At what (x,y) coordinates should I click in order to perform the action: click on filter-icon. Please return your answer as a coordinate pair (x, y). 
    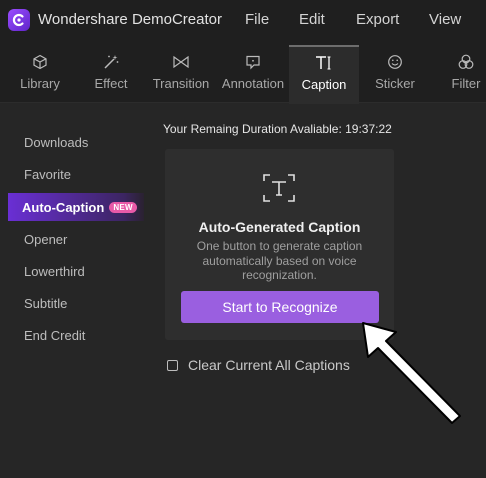
    Looking at the image, I should click on (466, 62).